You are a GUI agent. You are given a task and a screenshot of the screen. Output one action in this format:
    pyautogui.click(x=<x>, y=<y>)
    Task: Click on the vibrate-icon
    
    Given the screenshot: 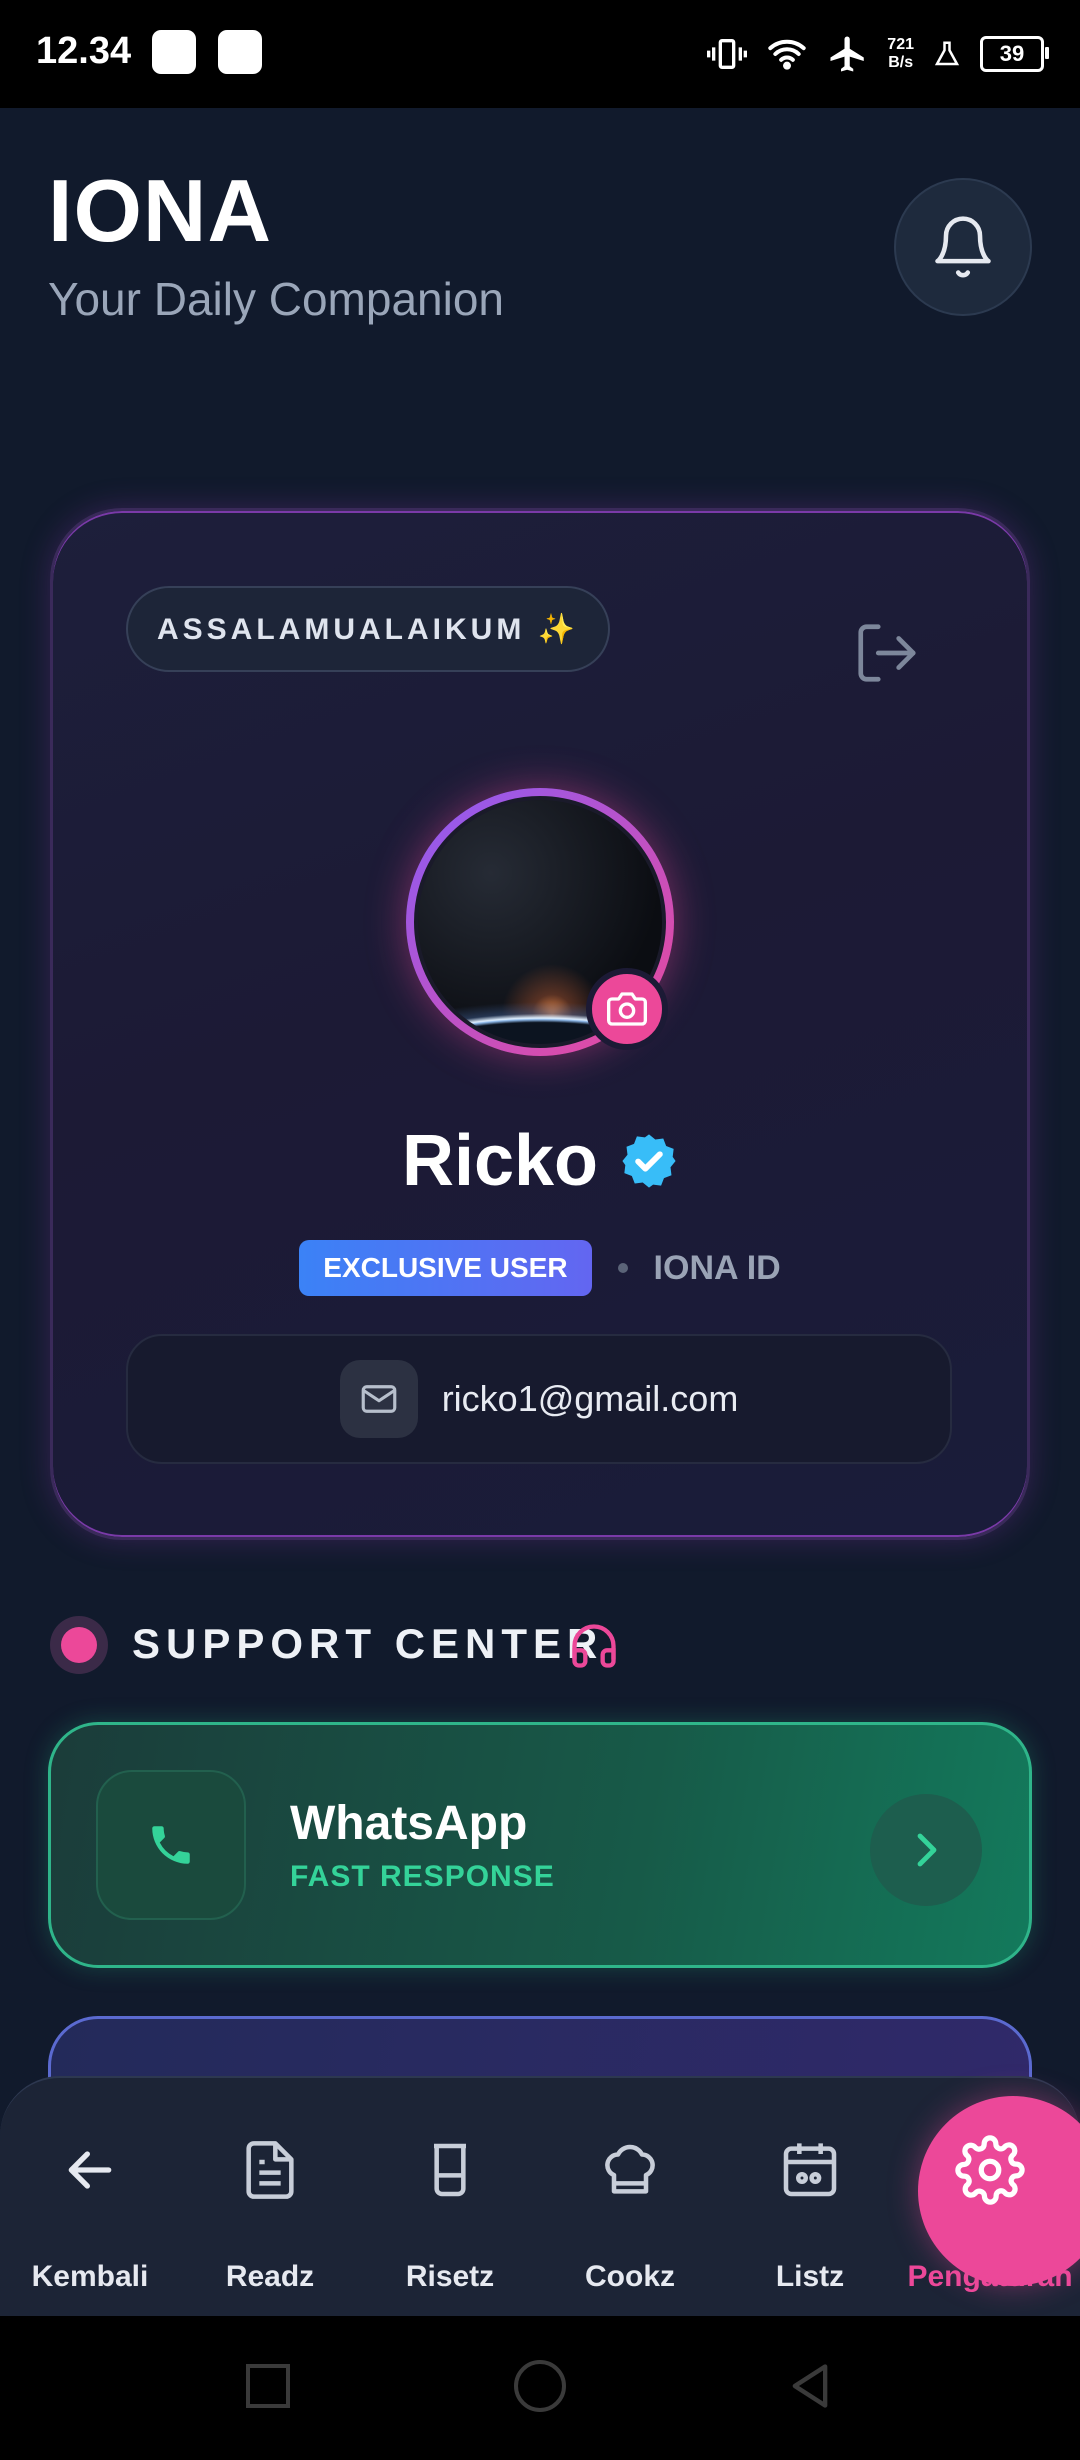 What is the action you would take?
    pyautogui.click(x=727, y=54)
    